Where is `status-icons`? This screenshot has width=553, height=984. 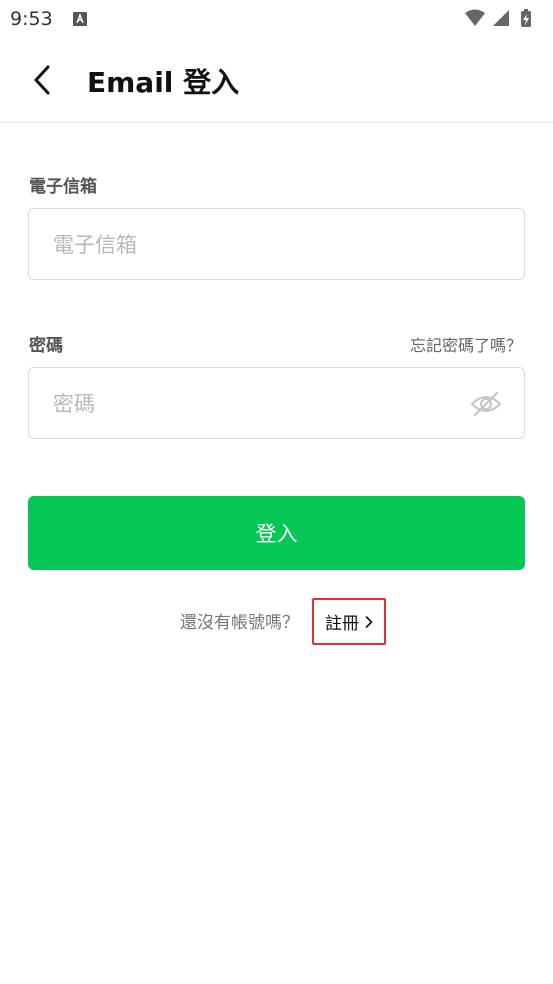 status-icons is located at coordinates (503, 19).